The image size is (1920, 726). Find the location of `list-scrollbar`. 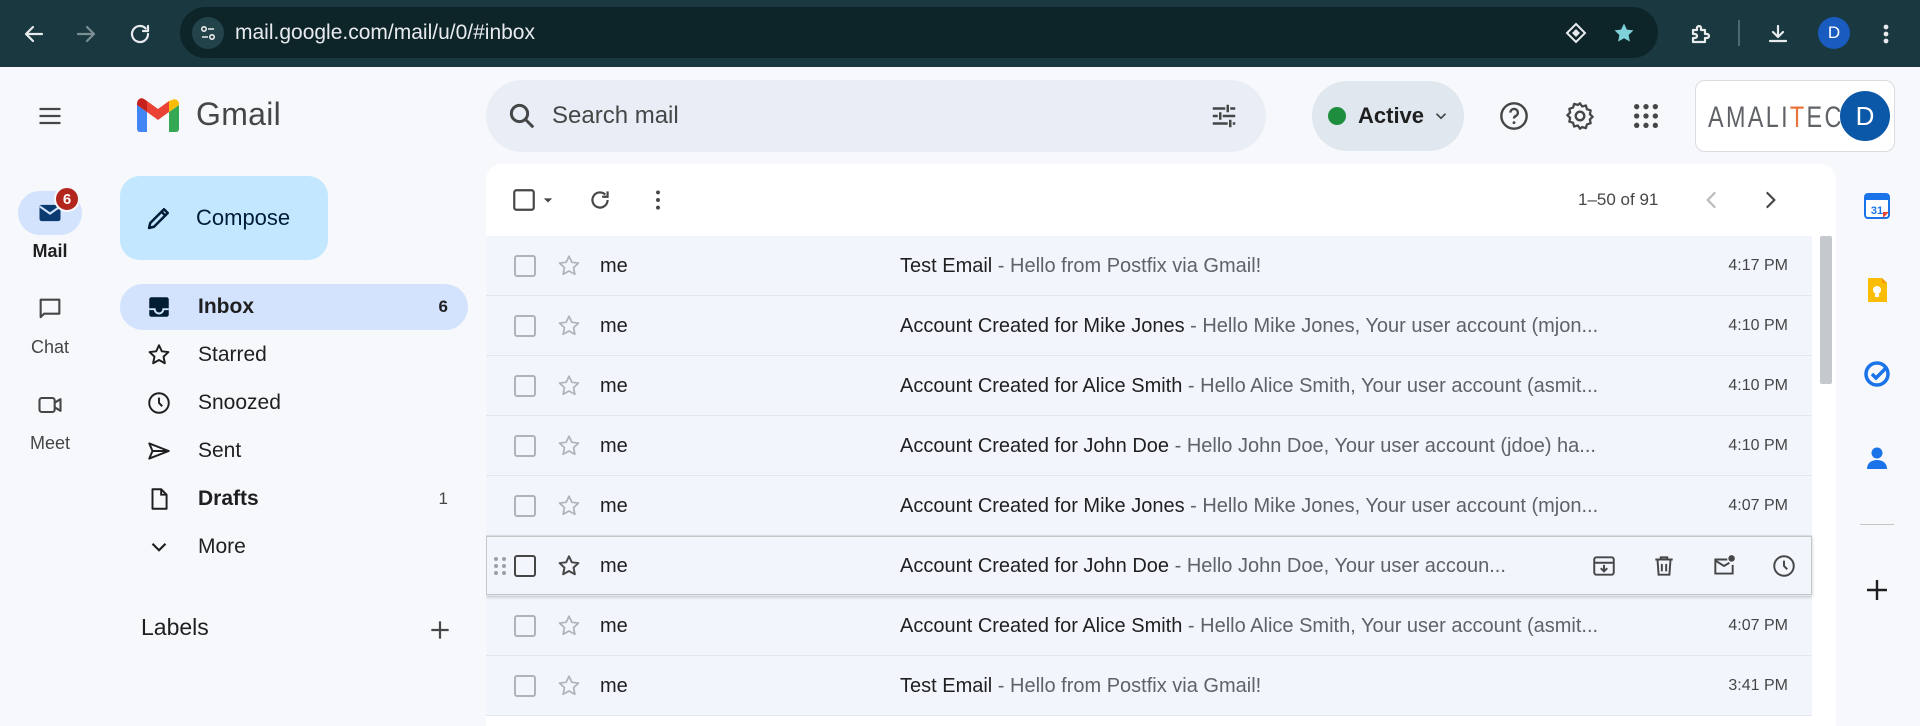

list-scrollbar is located at coordinates (1826, 310).